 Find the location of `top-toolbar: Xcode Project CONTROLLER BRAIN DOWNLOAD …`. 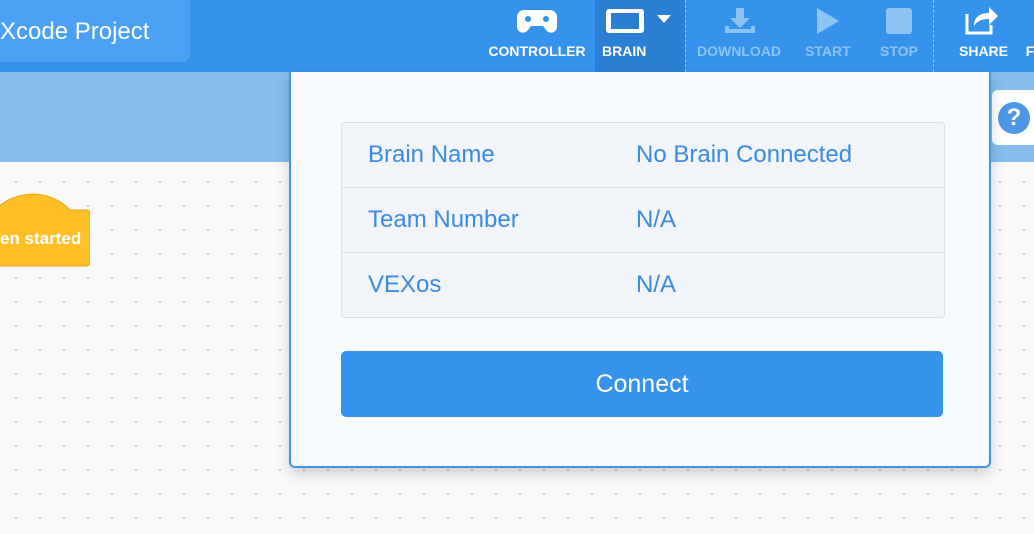

top-toolbar: Xcode Project CONTROLLER BRAIN DOWNLOAD … is located at coordinates (517, 36).